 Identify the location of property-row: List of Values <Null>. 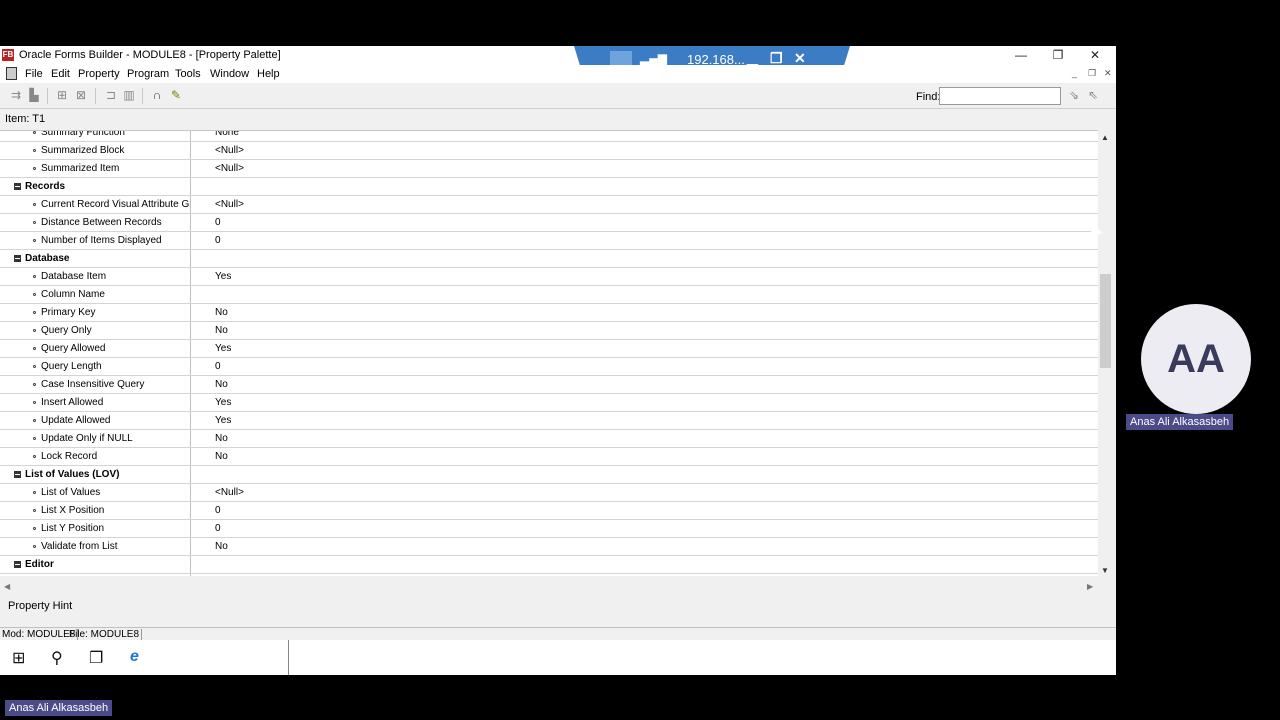
(549, 493).